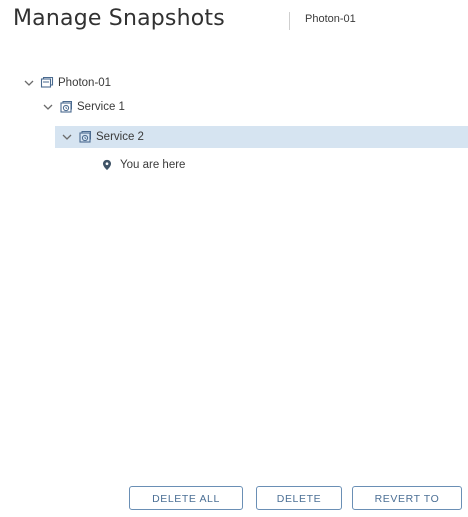 Image resolution: width=468 pixels, height=517 pixels. What do you see at coordinates (289, 21) in the screenshot?
I see `title-divider` at bounding box center [289, 21].